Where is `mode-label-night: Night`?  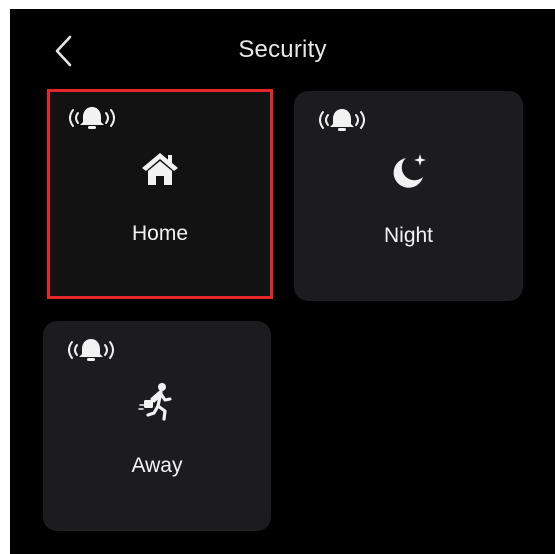
mode-label-night: Night is located at coordinates (408, 235).